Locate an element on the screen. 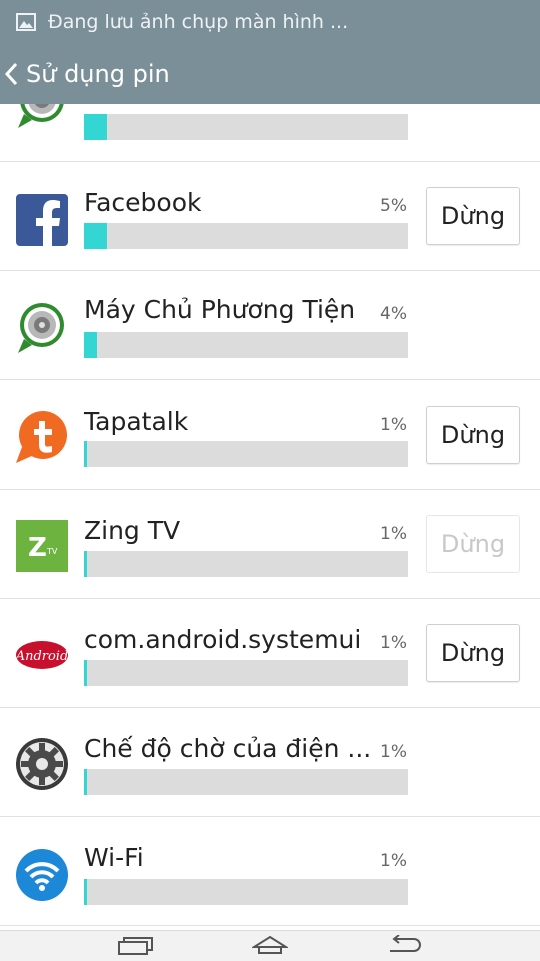 The height and width of the screenshot is (961, 540). app-name: Tapatalk is located at coordinates (136, 421).